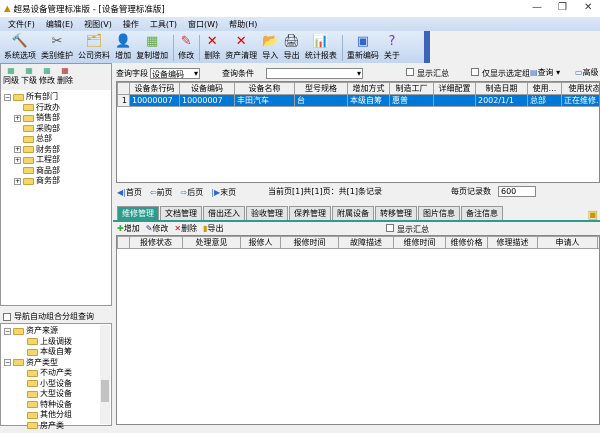  What do you see at coordinates (224, 213) in the screenshot?
I see `tab: 借出还入` at bounding box center [224, 213].